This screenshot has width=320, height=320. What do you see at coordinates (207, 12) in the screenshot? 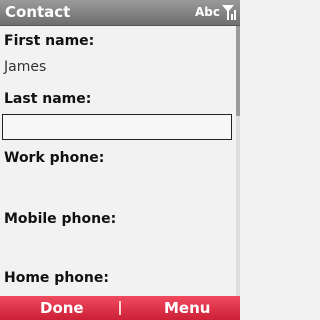
I see `input-mode-indicator: Abc` at bounding box center [207, 12].